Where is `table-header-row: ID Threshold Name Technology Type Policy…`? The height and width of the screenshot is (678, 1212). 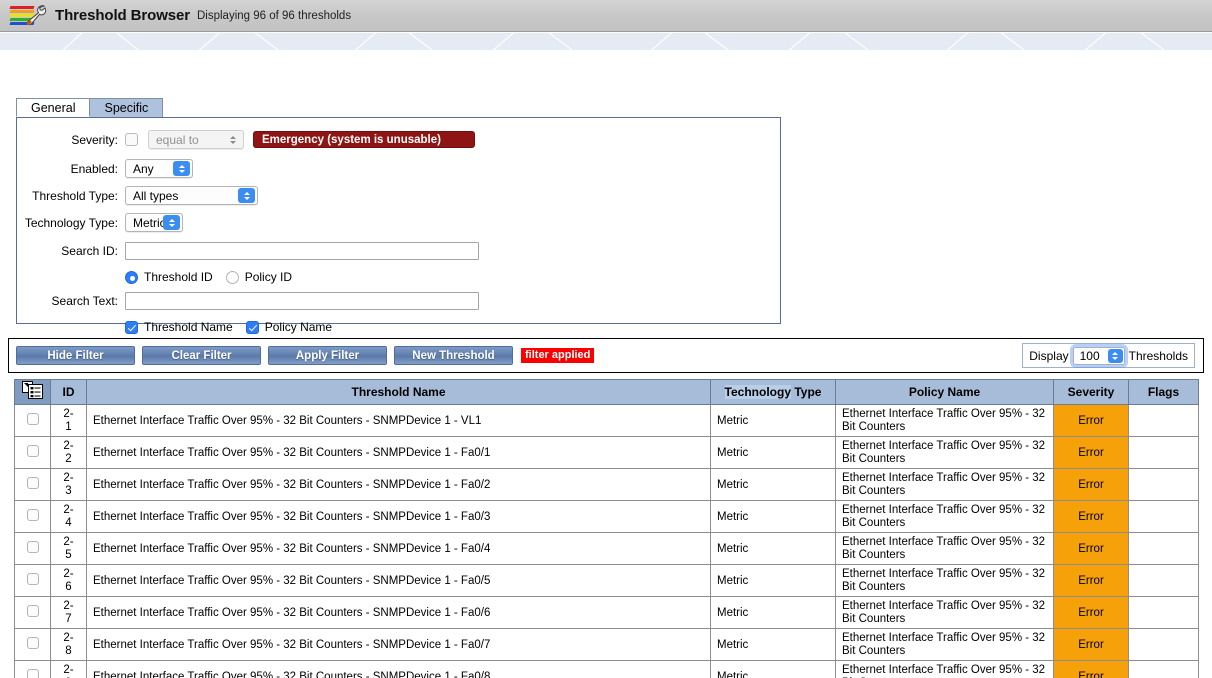 table-header-row: ID Threshold Name Technology Type Policy… is located at coordinates (606, 392).